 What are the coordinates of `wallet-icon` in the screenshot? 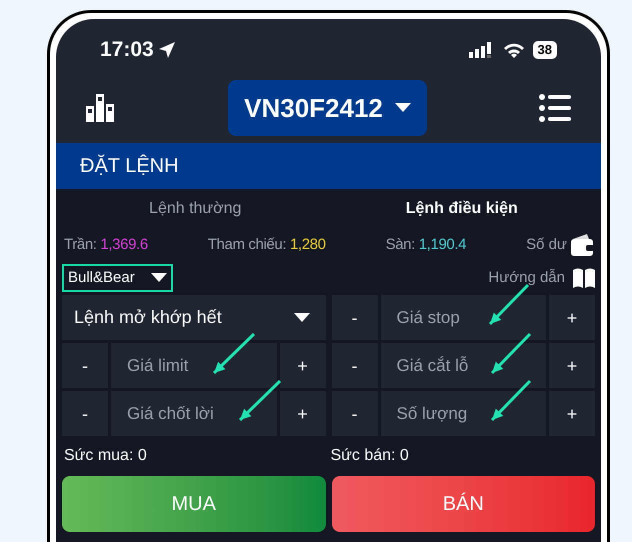 It's located at (582, 245).